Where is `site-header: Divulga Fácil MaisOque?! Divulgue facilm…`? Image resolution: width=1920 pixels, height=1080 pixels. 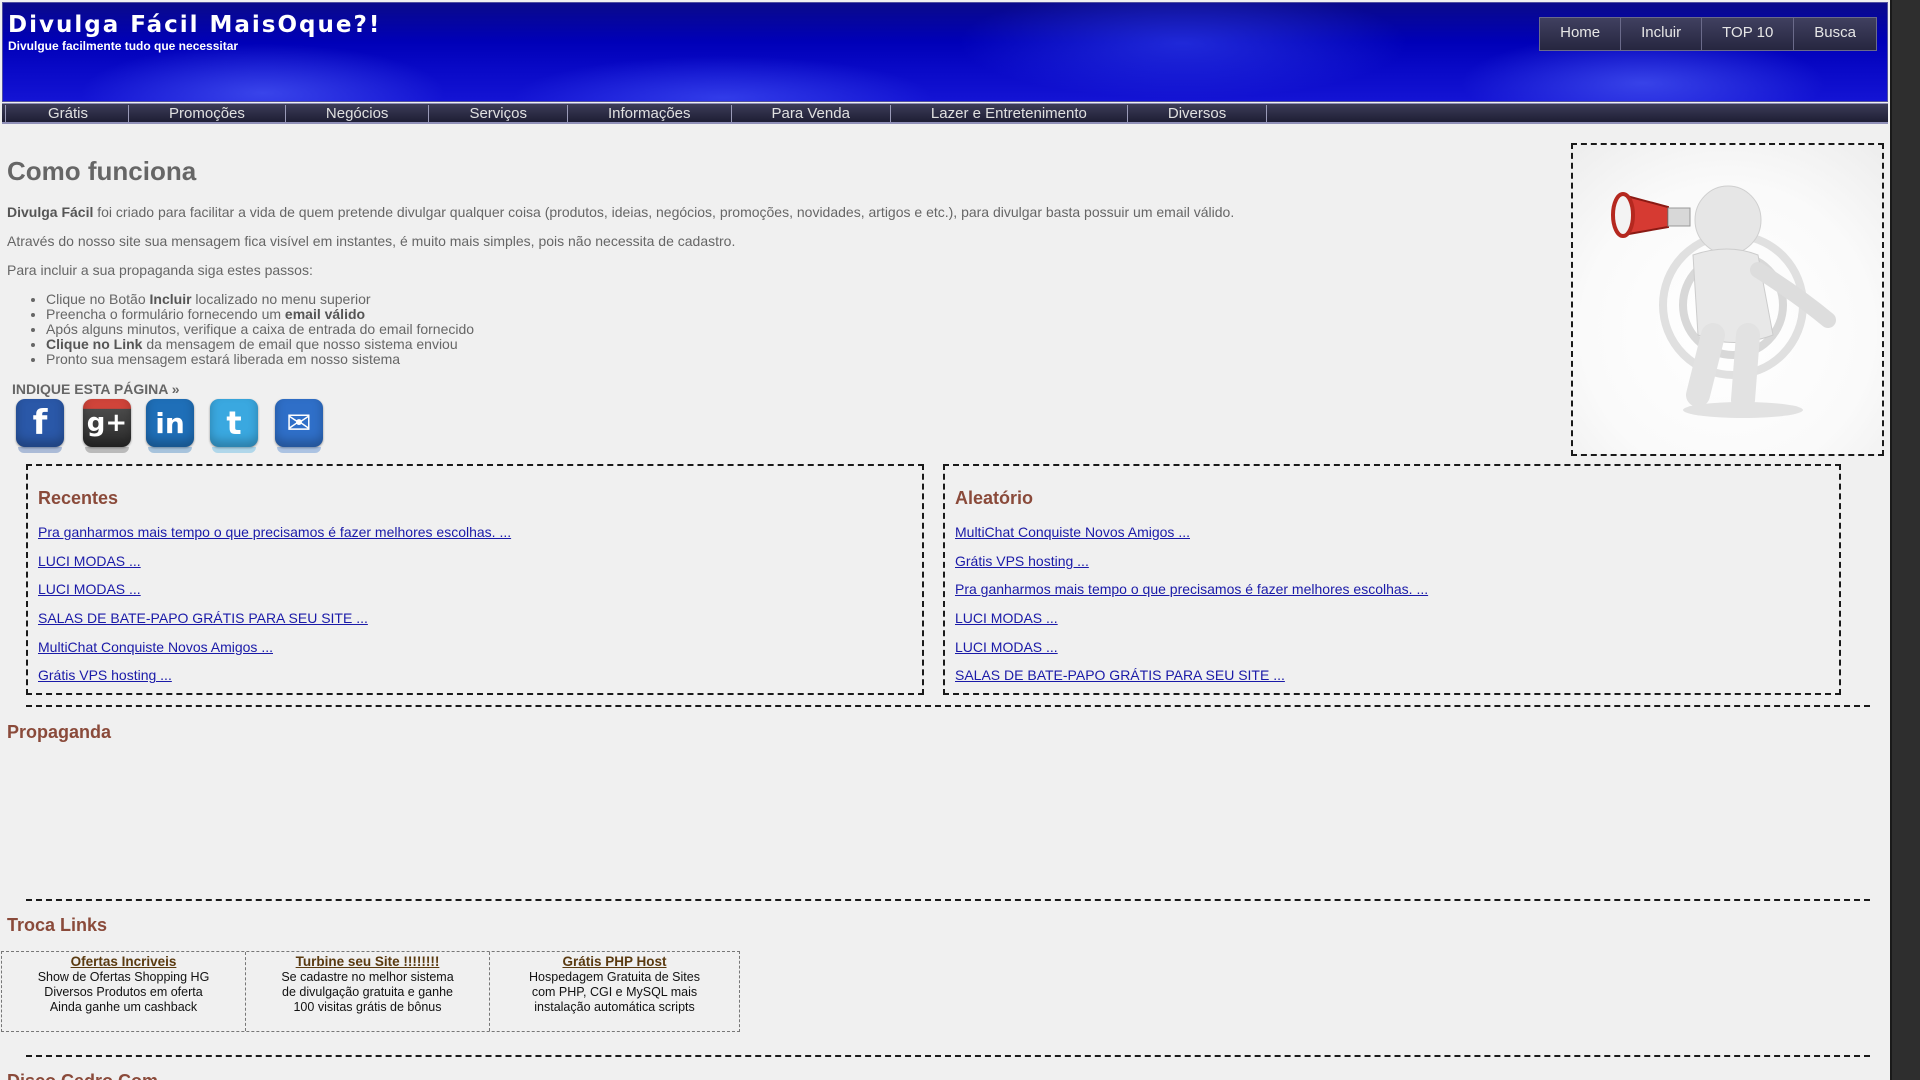
site-header: Divulga Fácil MaisOque?! Divulgue facilm… is located at coordinates (945, 52).